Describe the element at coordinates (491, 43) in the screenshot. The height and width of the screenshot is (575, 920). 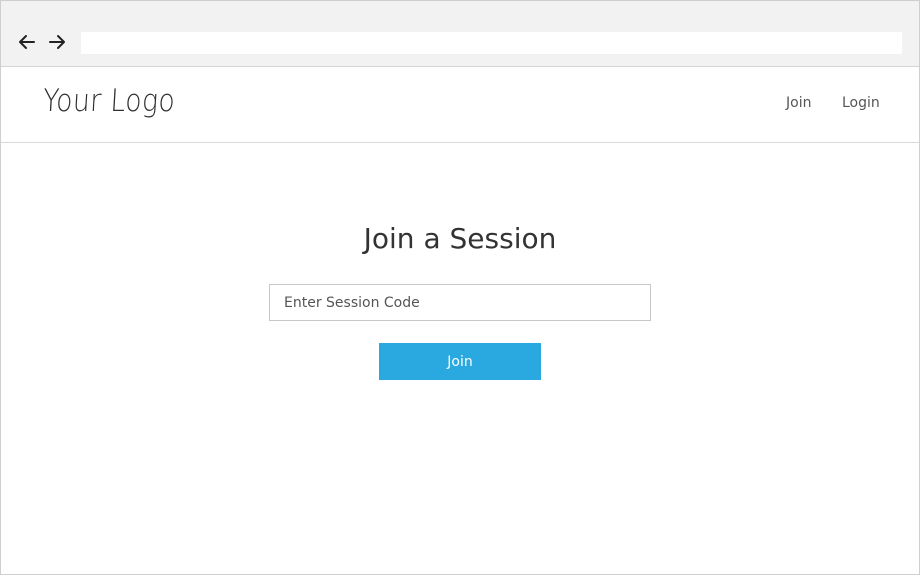
I see `address-bar` at that location.